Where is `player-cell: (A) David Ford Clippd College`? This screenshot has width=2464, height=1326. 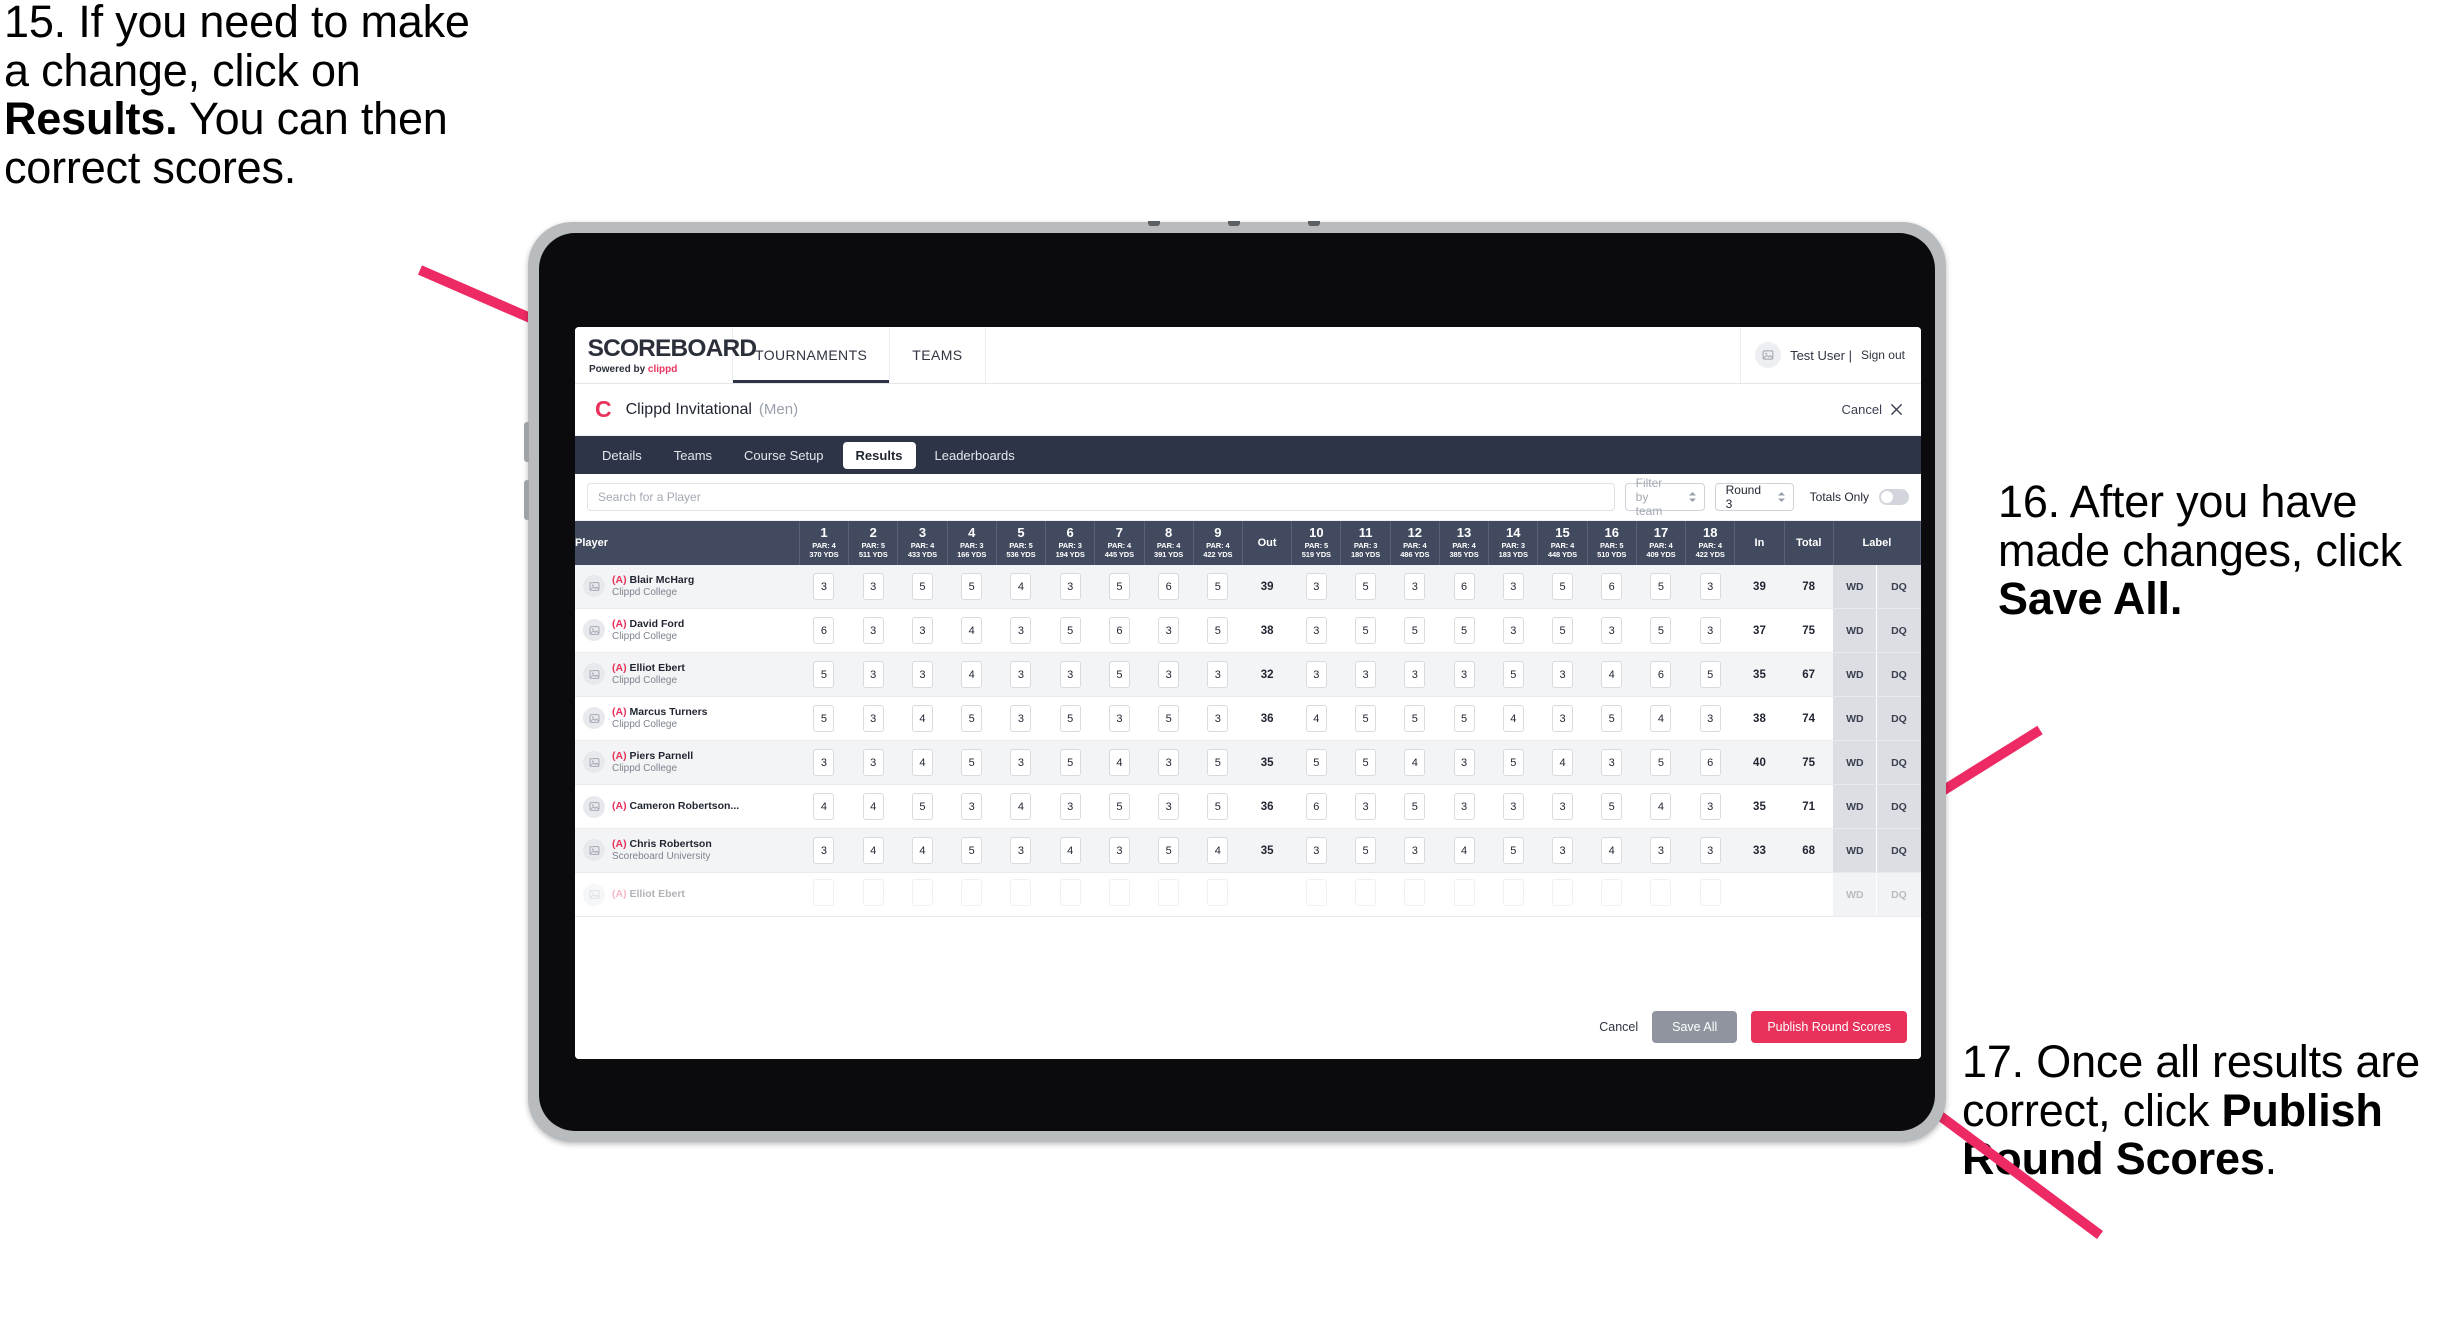 player-cell: (A) David Ford Clippd College is located at coordinates (687, 630).